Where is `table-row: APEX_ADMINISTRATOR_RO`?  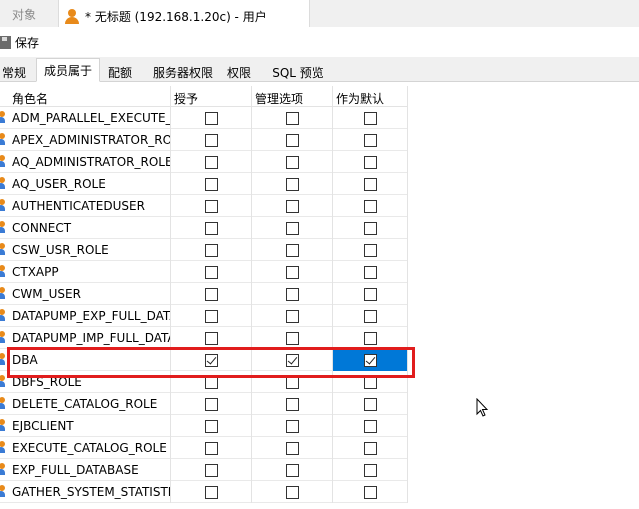
table-row: APEX_ADMINISTRATOR_RO is located at coordinates (204, 140).